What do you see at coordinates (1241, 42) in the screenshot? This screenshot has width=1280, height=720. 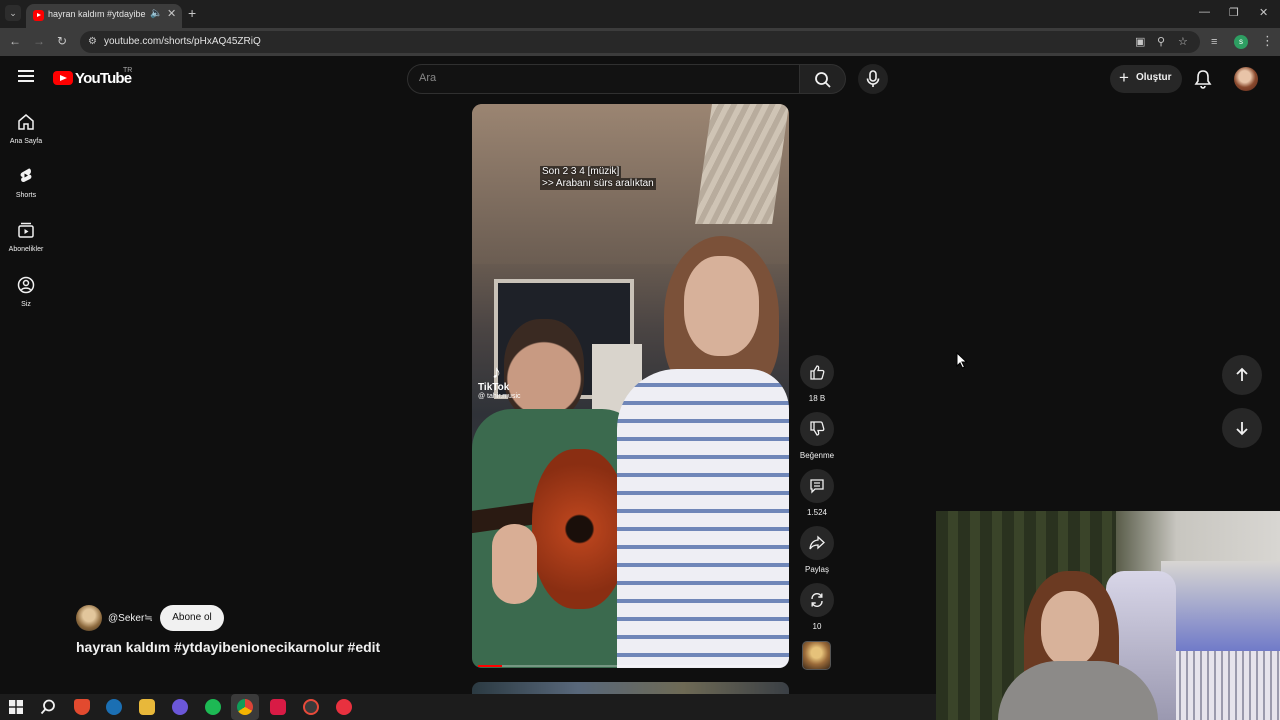 I see `profile-avatar: s` at bounding box center [1241, 42].